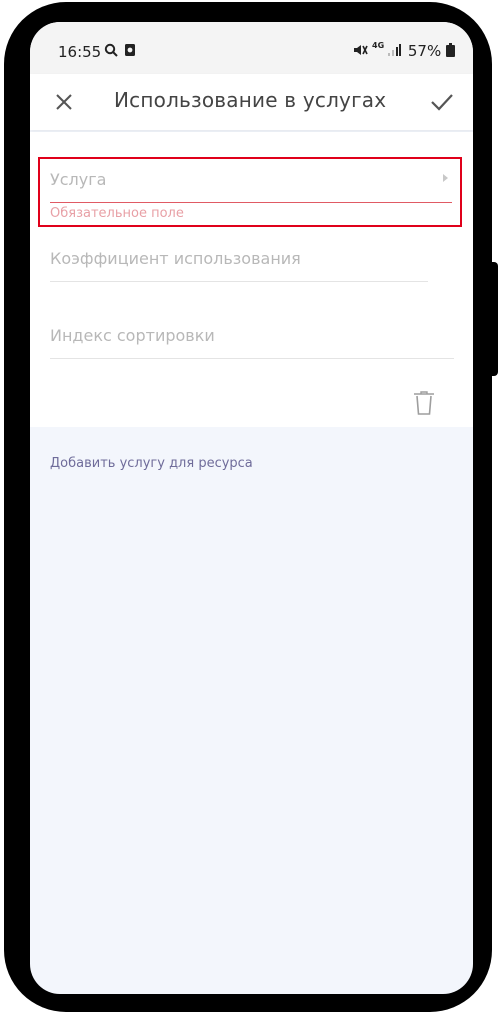  I want to click on coefficient-input: Коэффициент использования, so click(239, 263).